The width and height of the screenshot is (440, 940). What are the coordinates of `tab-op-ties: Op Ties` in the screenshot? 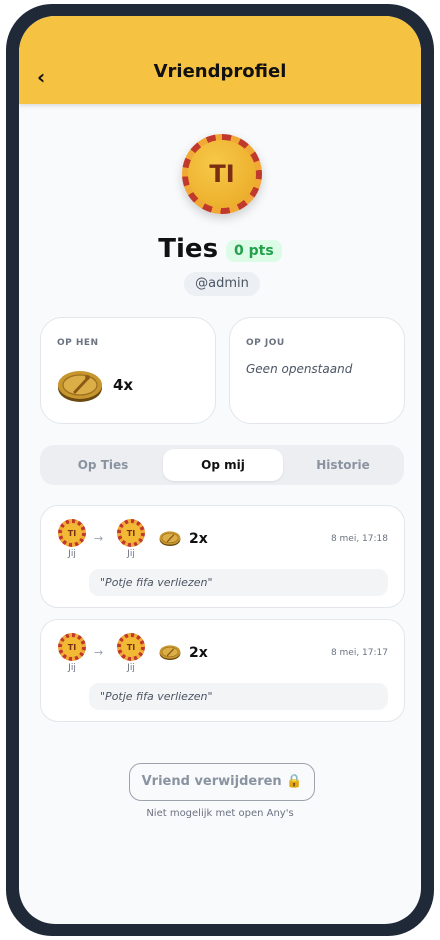 It's located at (103, 465).